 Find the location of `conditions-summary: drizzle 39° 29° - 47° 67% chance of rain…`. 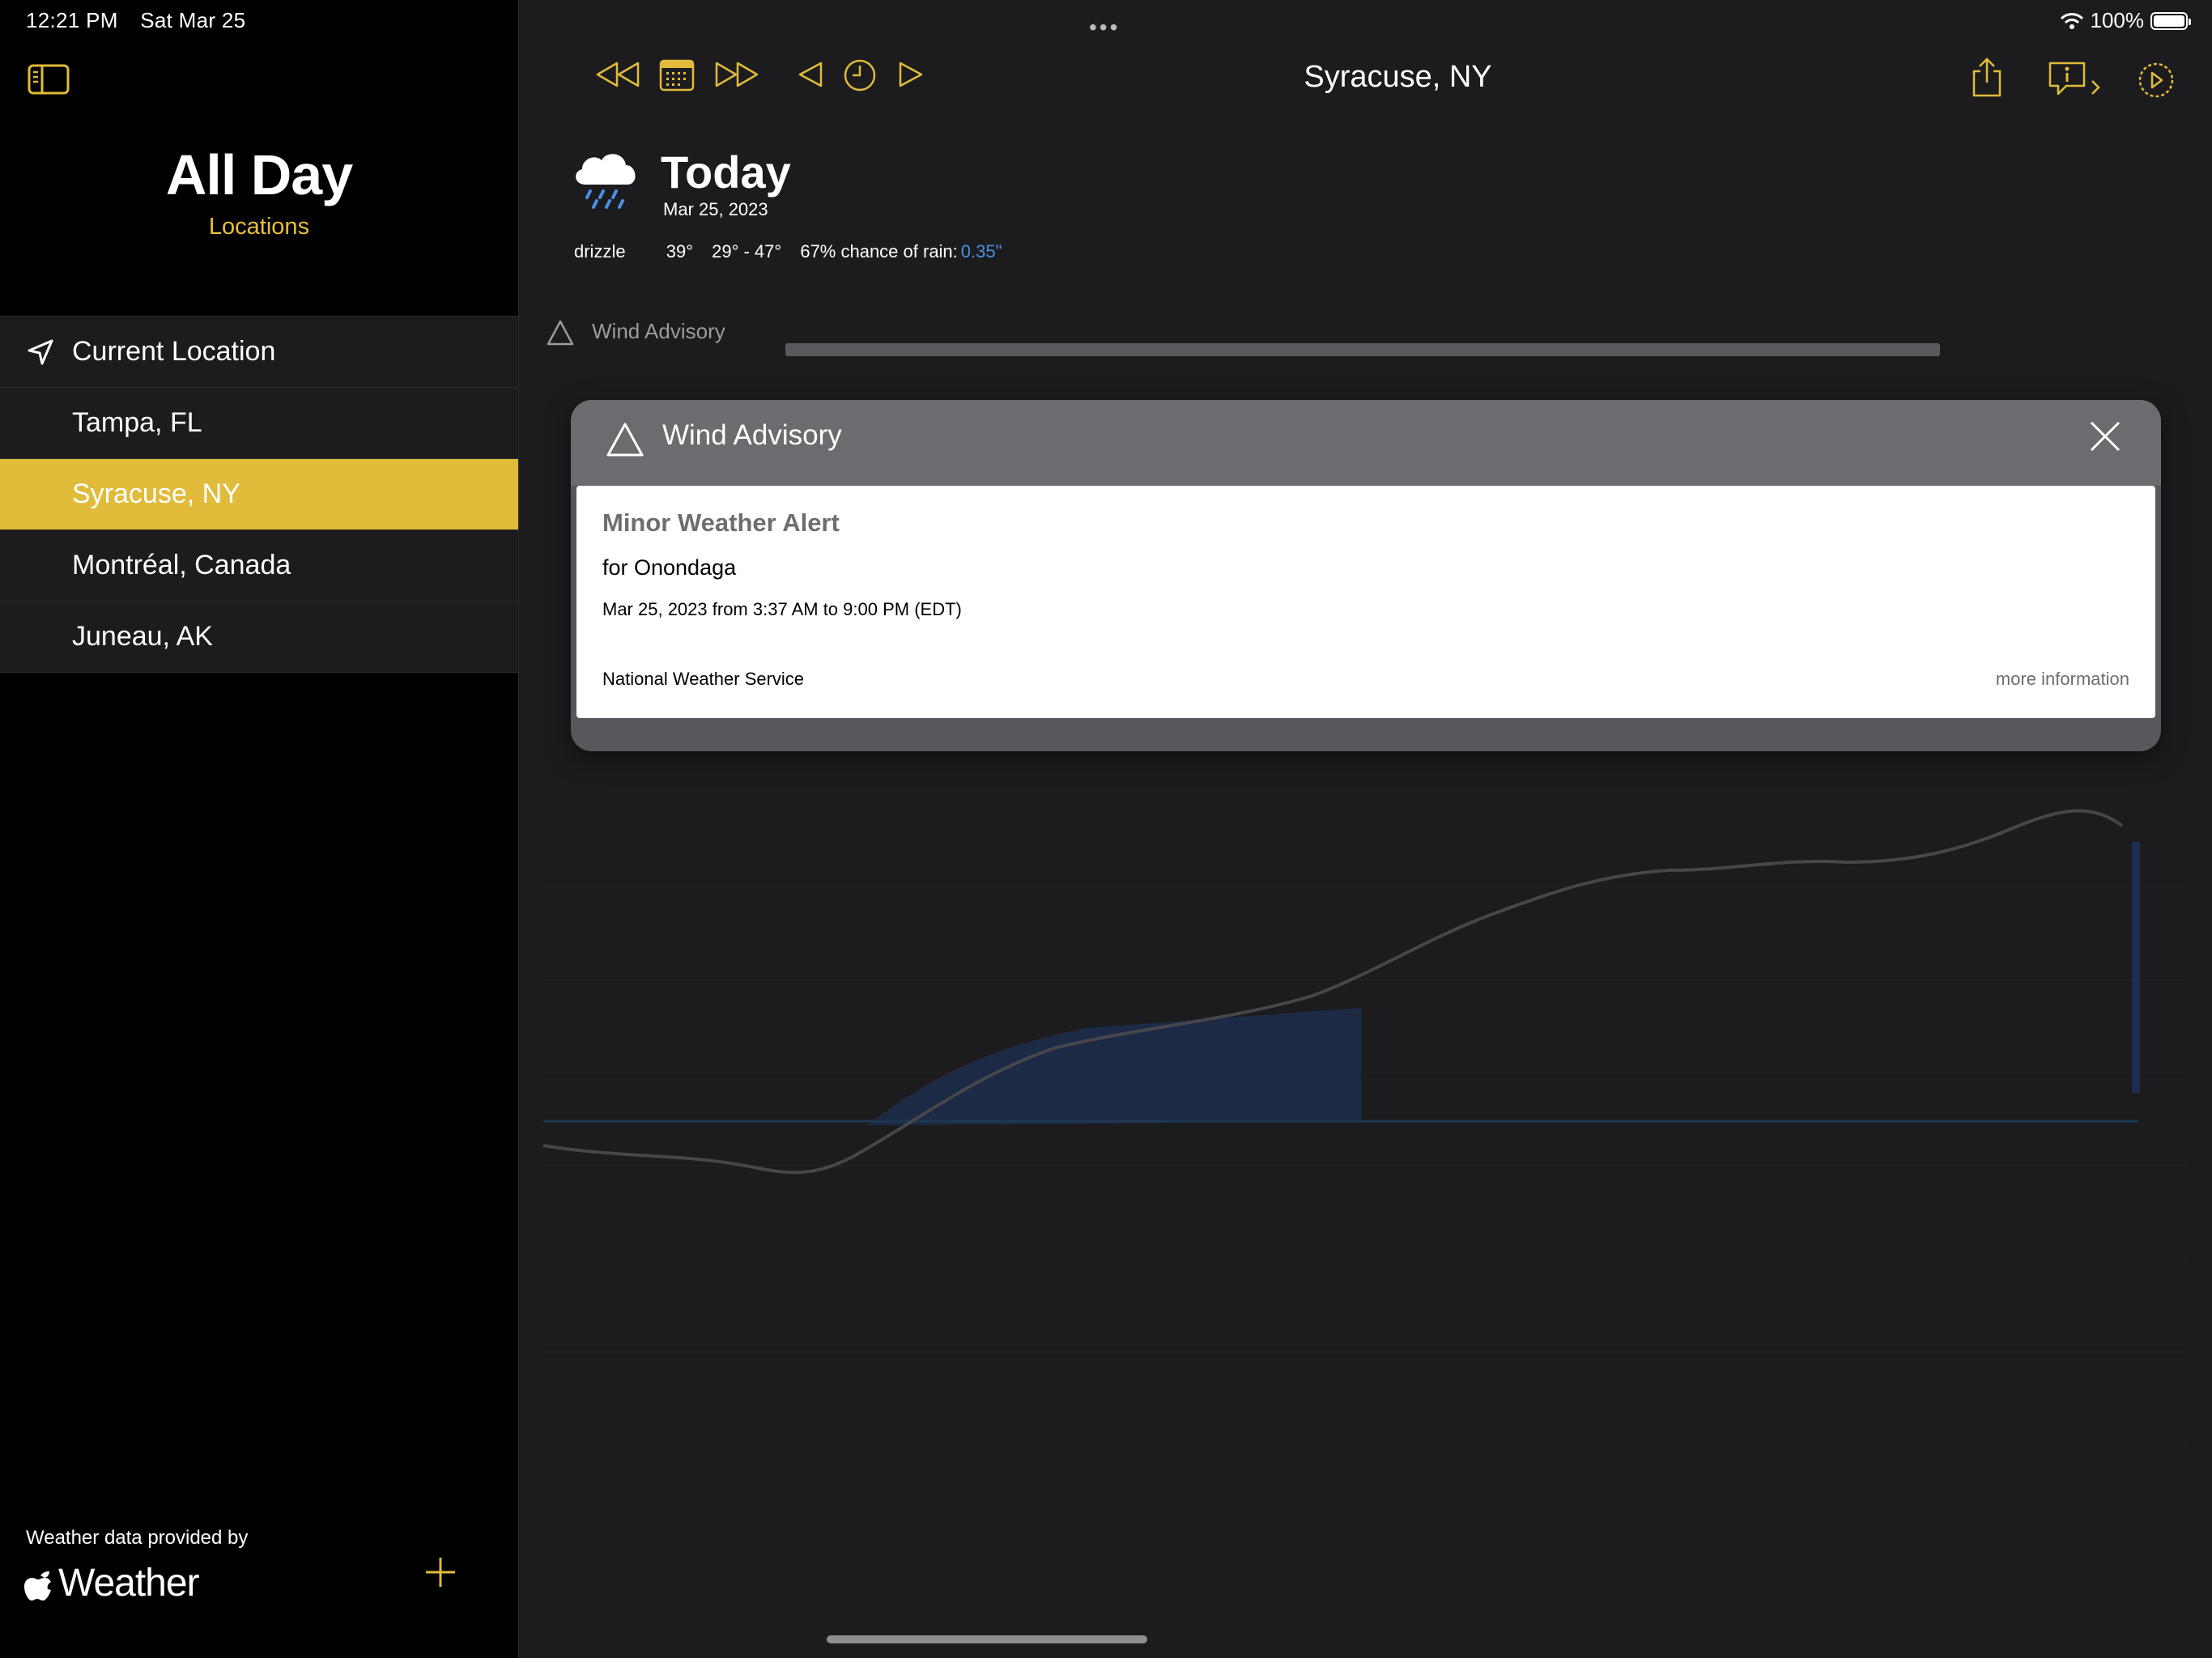

conditions-summary: drizzle 39° 29° - 47° 67% chance of rain… is located at coordinates (795, 251).